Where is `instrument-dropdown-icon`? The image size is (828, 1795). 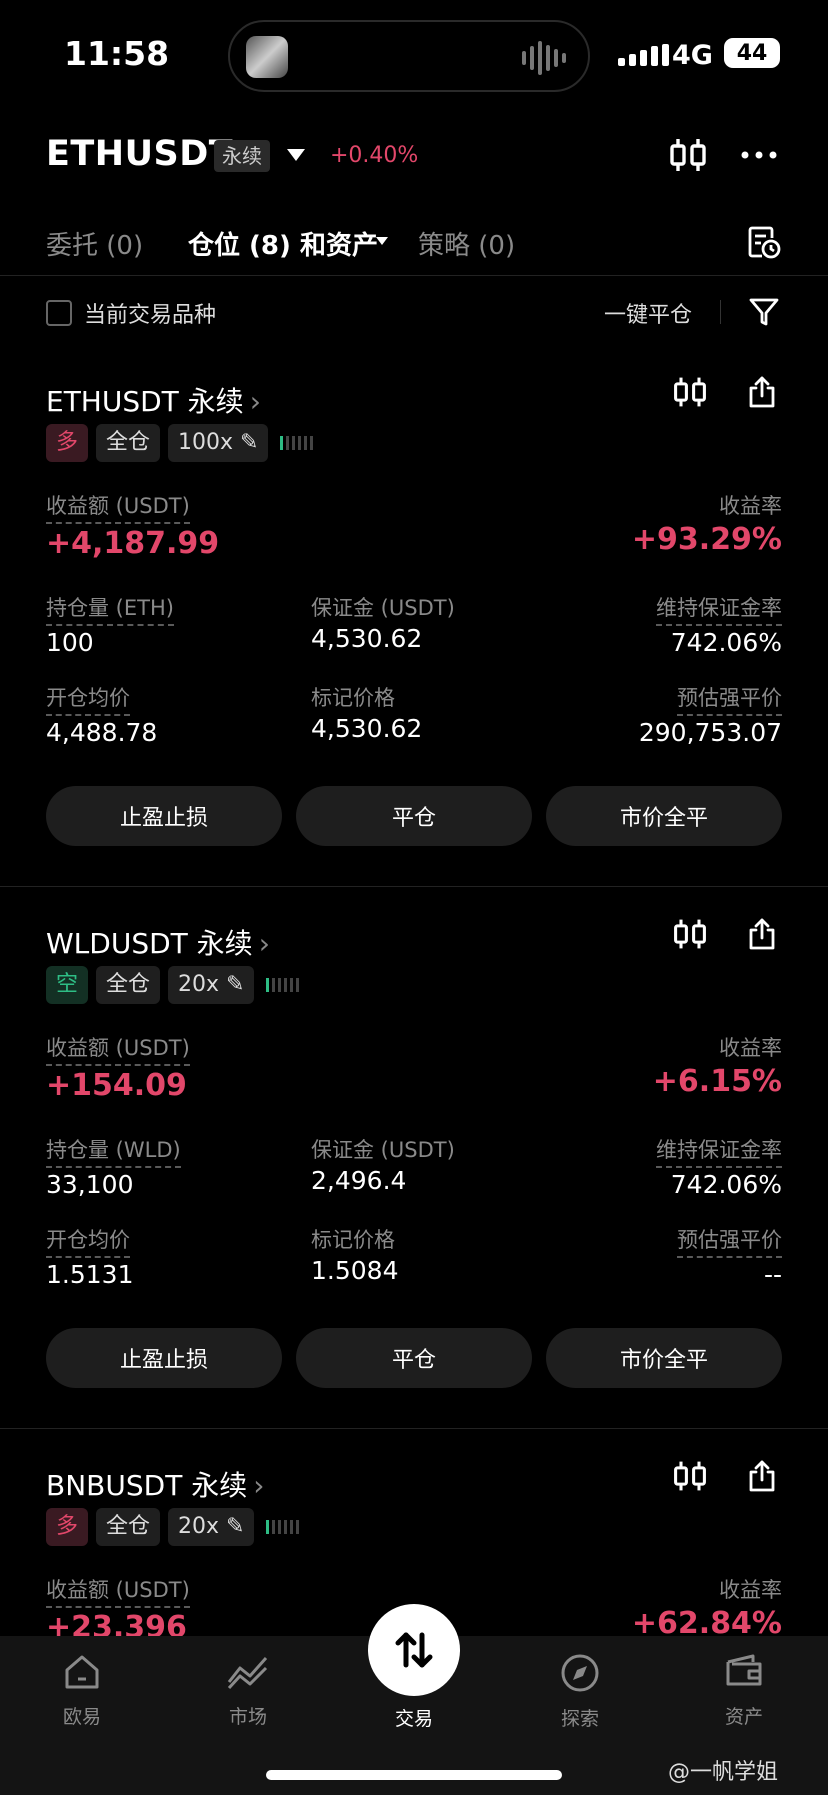
instrument-dropdown-icon is located at coordinates (296, 155).